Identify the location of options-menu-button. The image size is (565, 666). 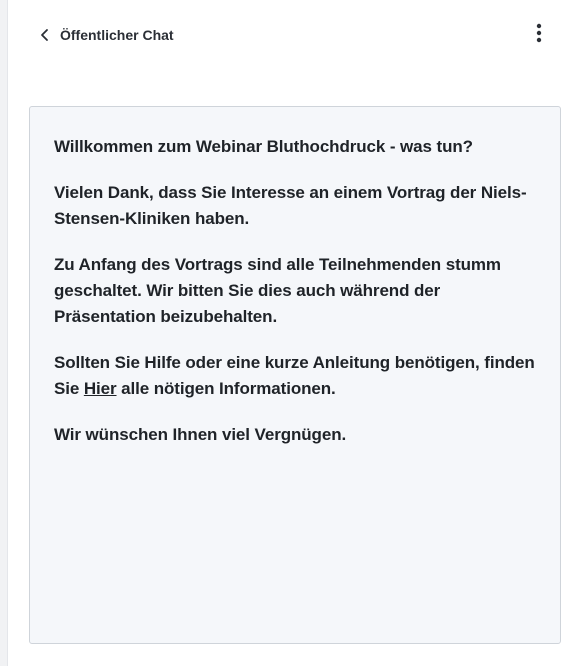
(539, 35).